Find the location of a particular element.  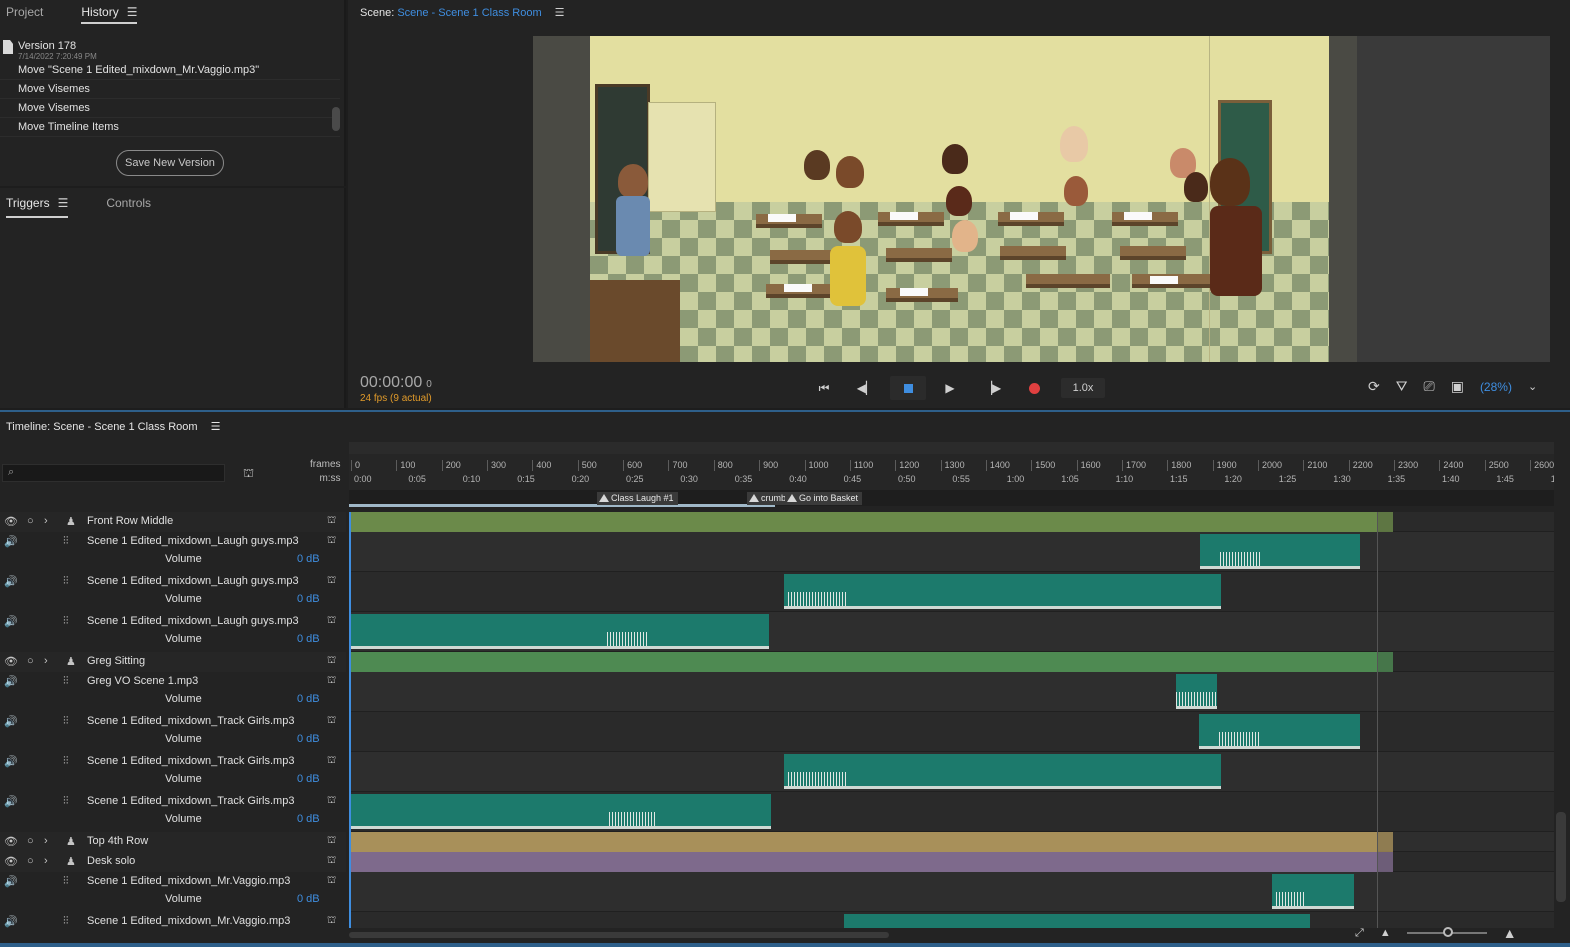

zoom-slider-handle is located at coordinates (1447, 932).